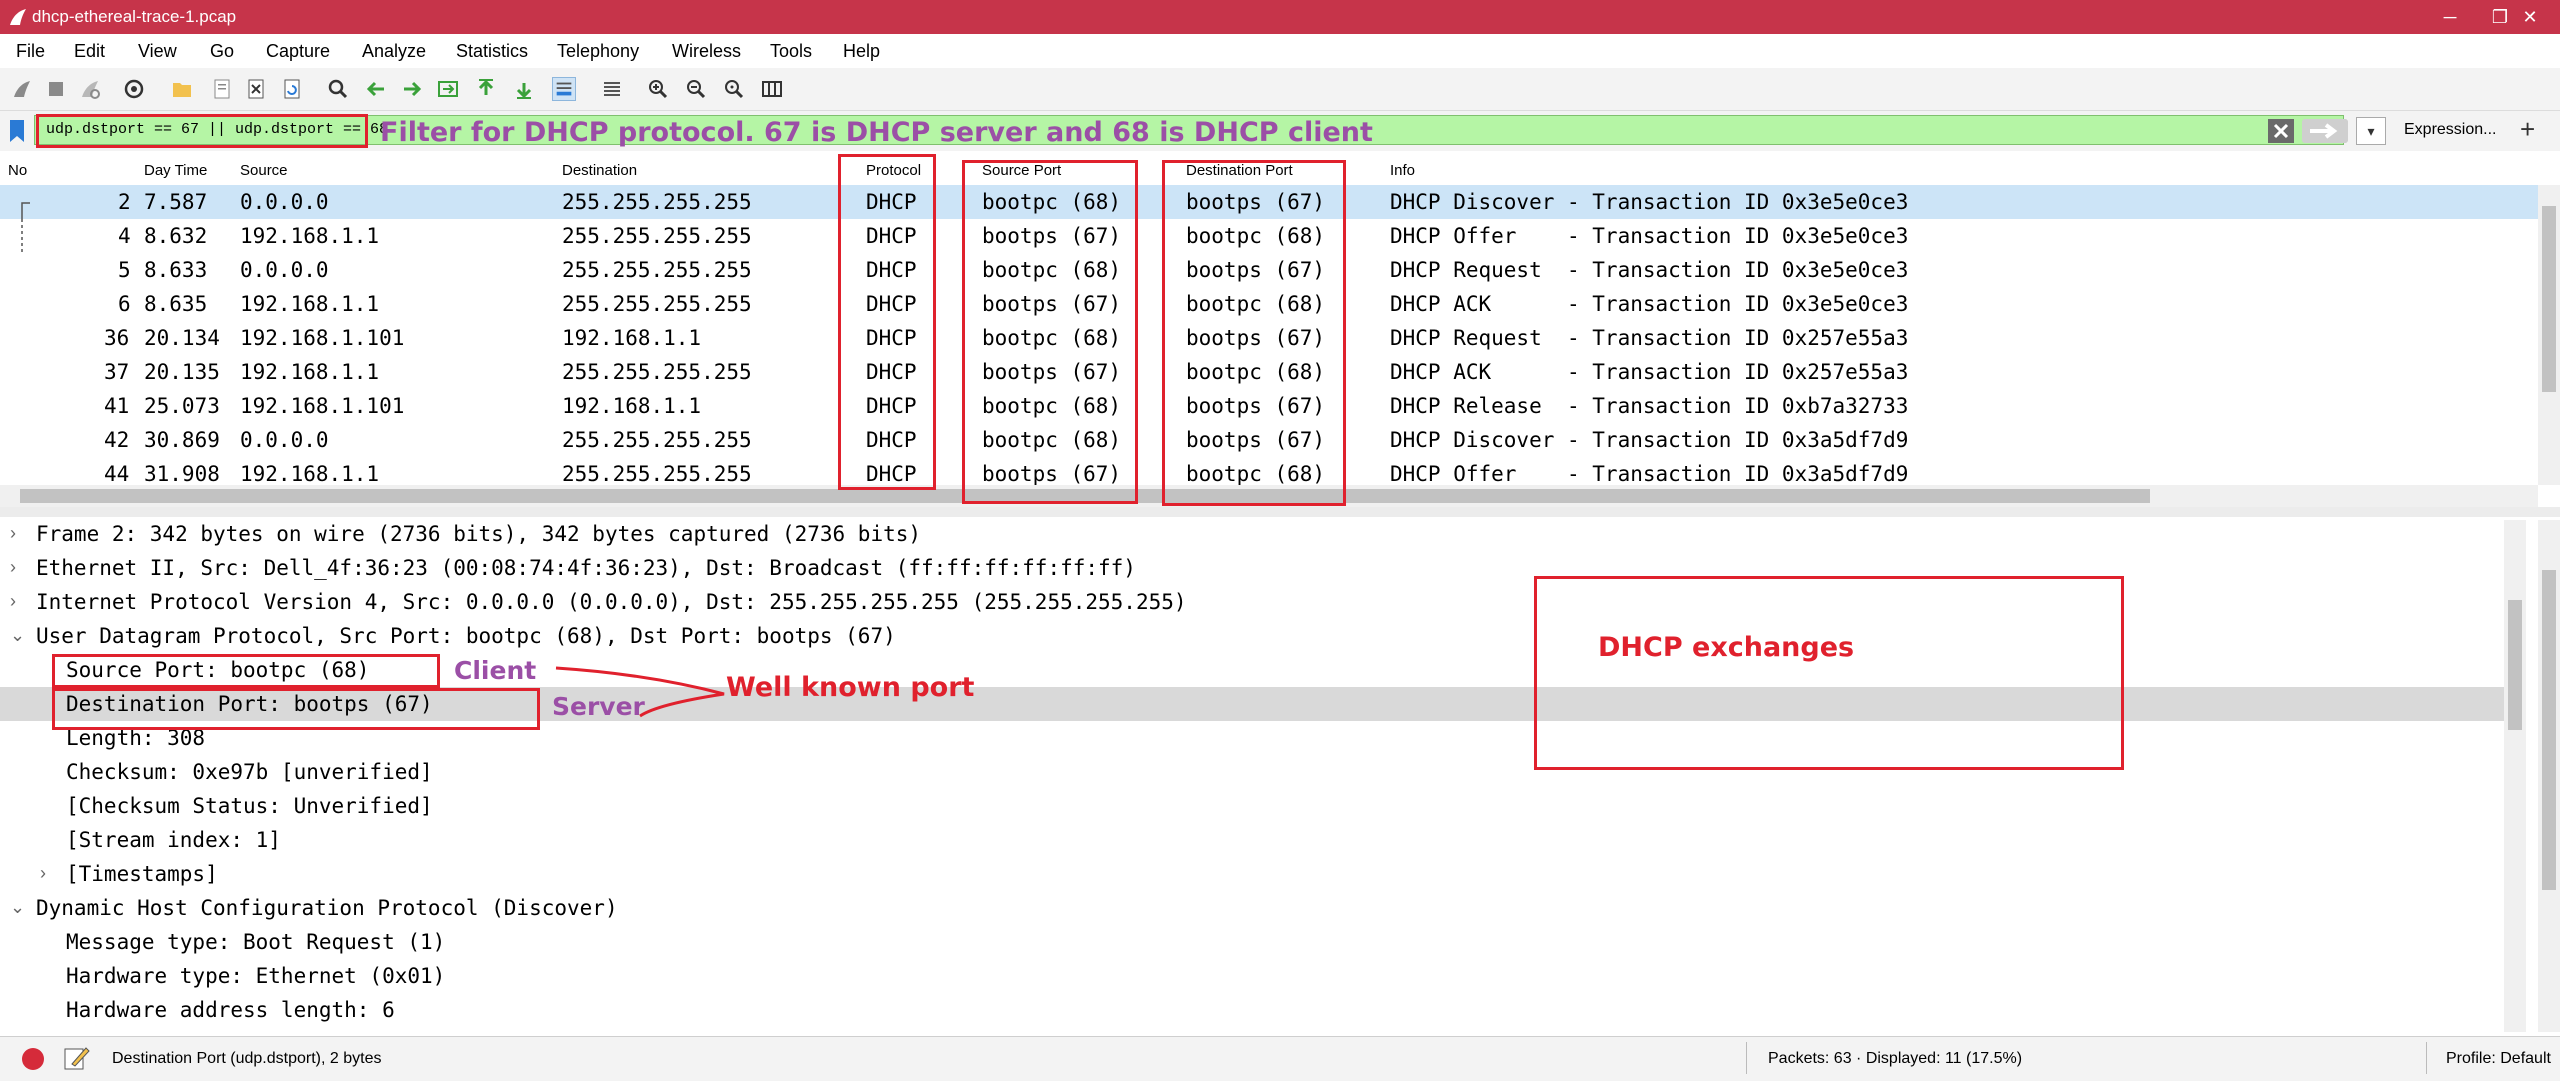 This screenshot has width=2560, height=1081. I want to click on autoscroll-icon, so click(564, 89).